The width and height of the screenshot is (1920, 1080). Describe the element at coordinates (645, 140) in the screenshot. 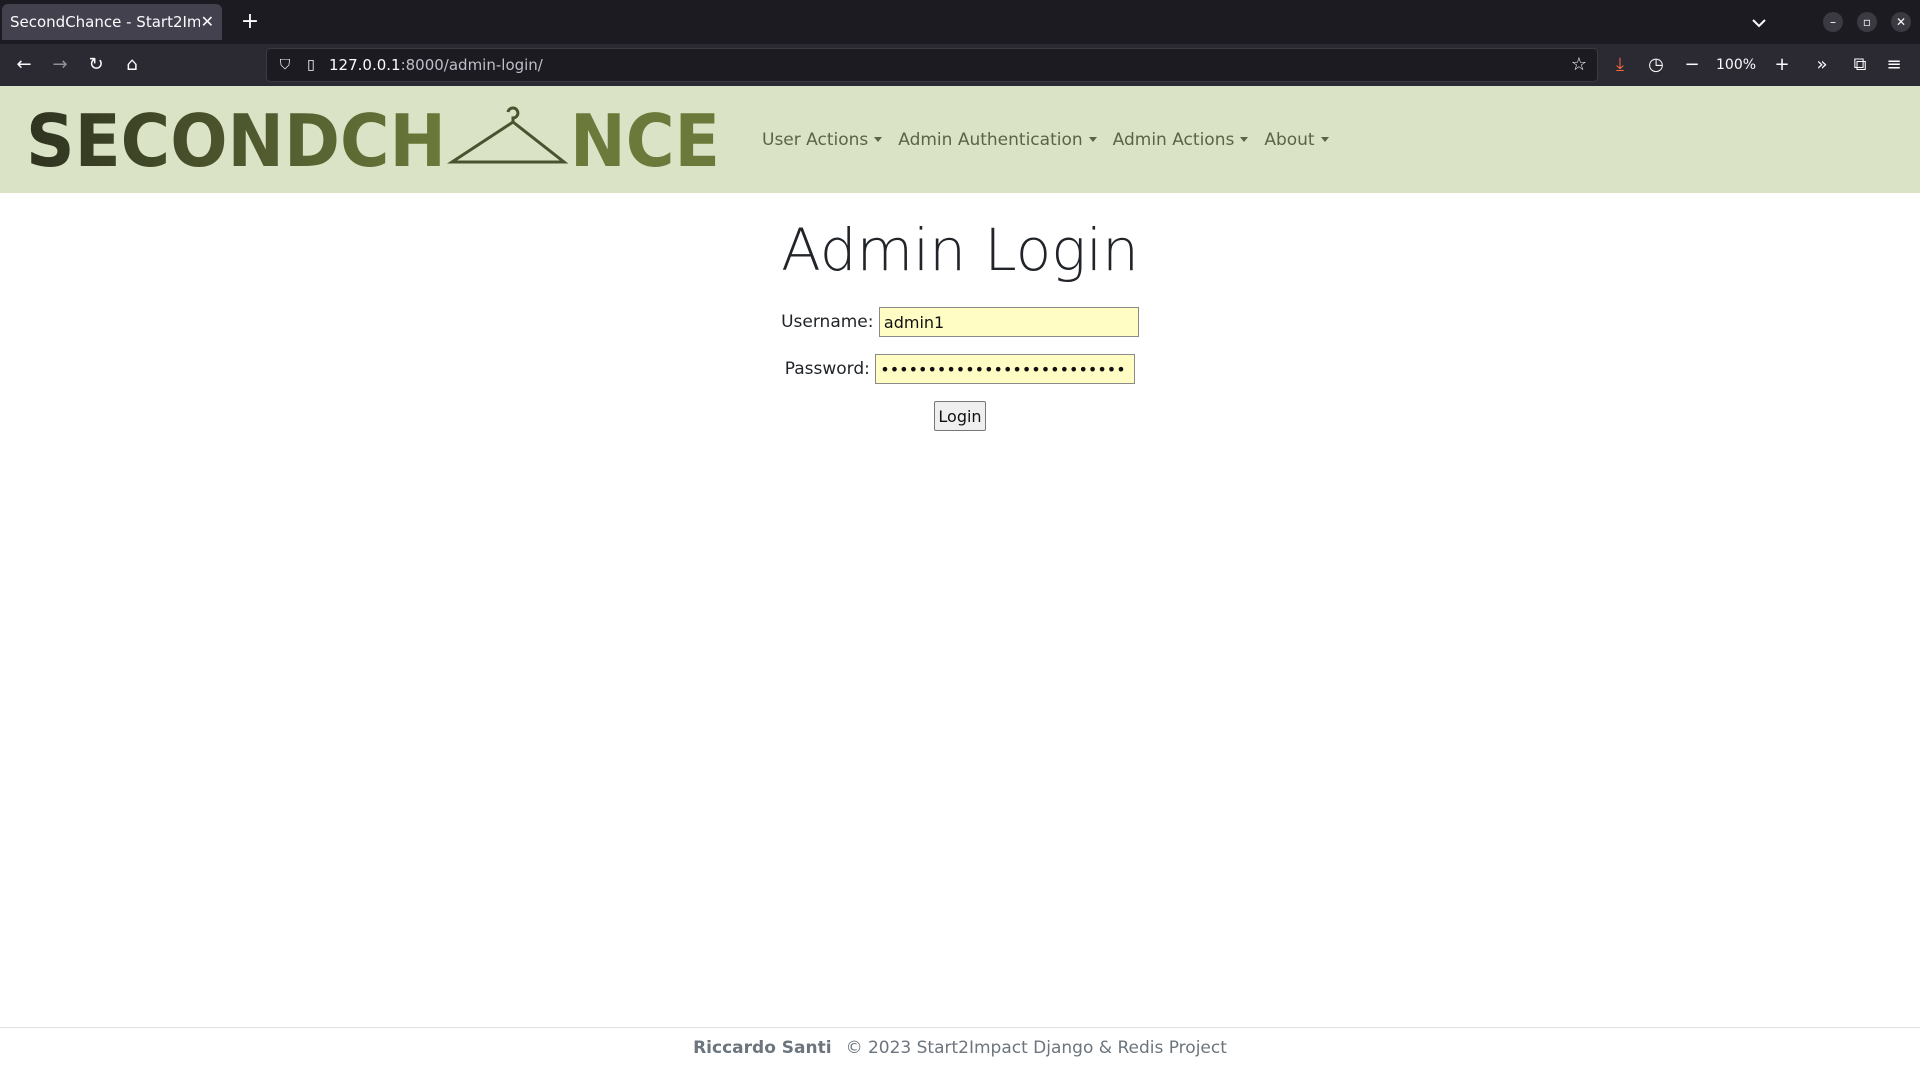

I see `logo-text-part2: NCE` at that location.